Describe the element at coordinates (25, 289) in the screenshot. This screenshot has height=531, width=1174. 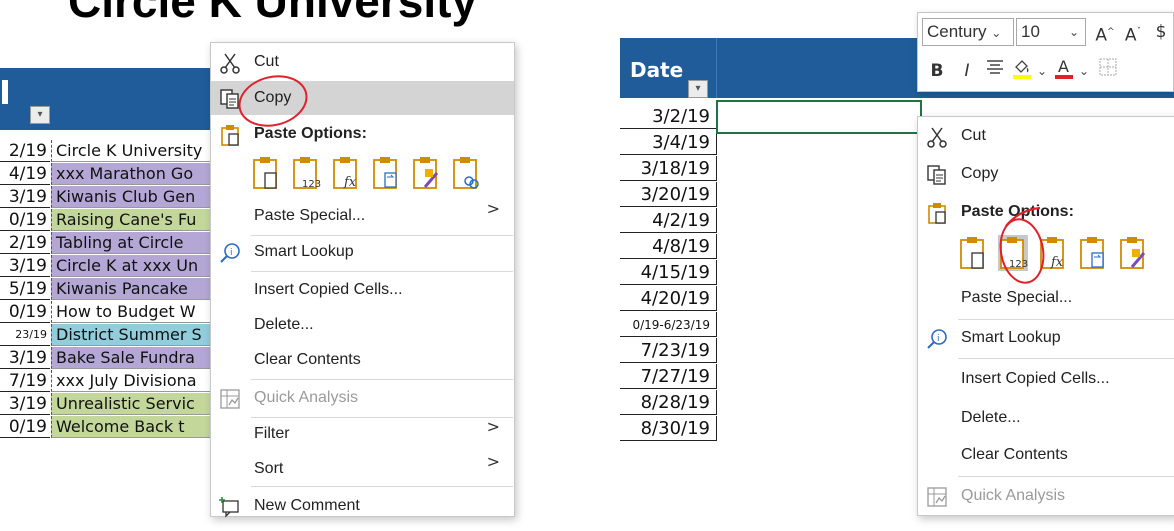
I see `date-cell: 5/19` at that location.